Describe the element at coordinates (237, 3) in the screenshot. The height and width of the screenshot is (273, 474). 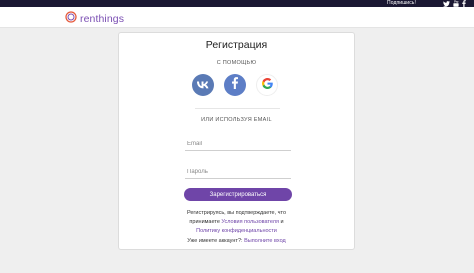
I see `top-social-bar: Подпишись!` at that location.